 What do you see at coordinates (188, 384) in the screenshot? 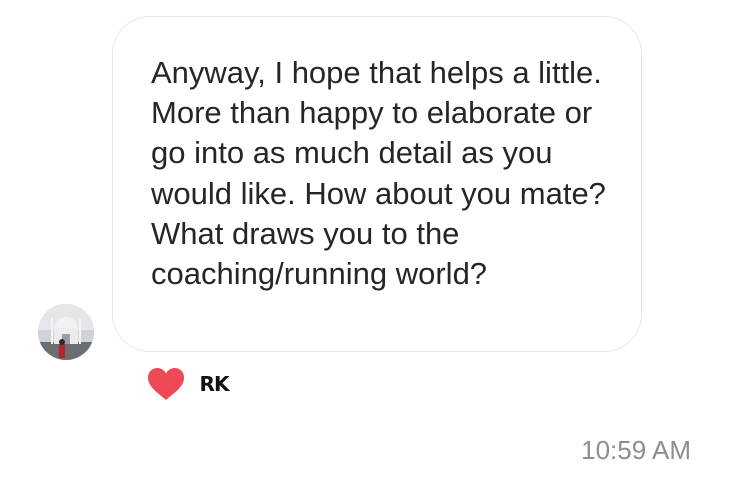
I see `reactions: RK` at bounding box center [188, 384].